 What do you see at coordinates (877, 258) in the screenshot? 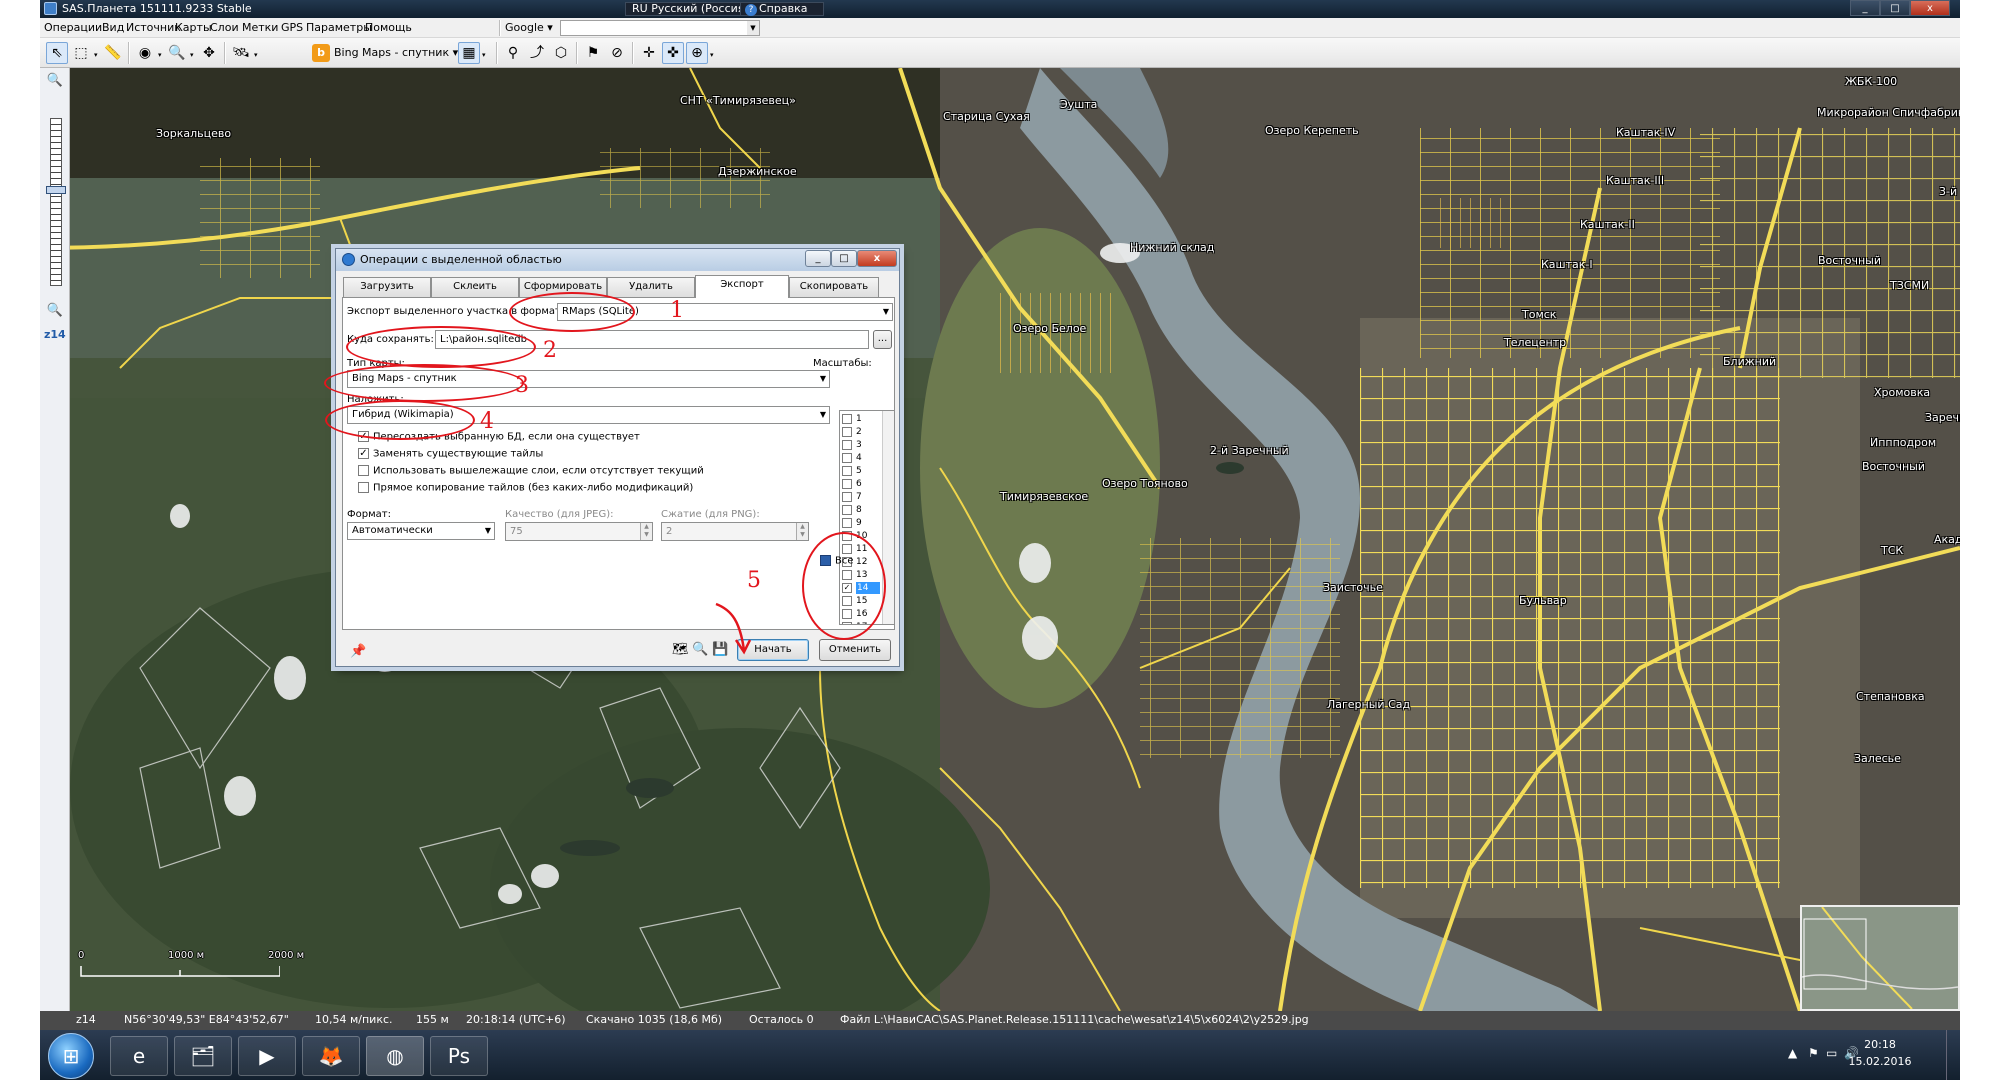
I see `dialog-close-button: x` at bounding box center [877, 258].